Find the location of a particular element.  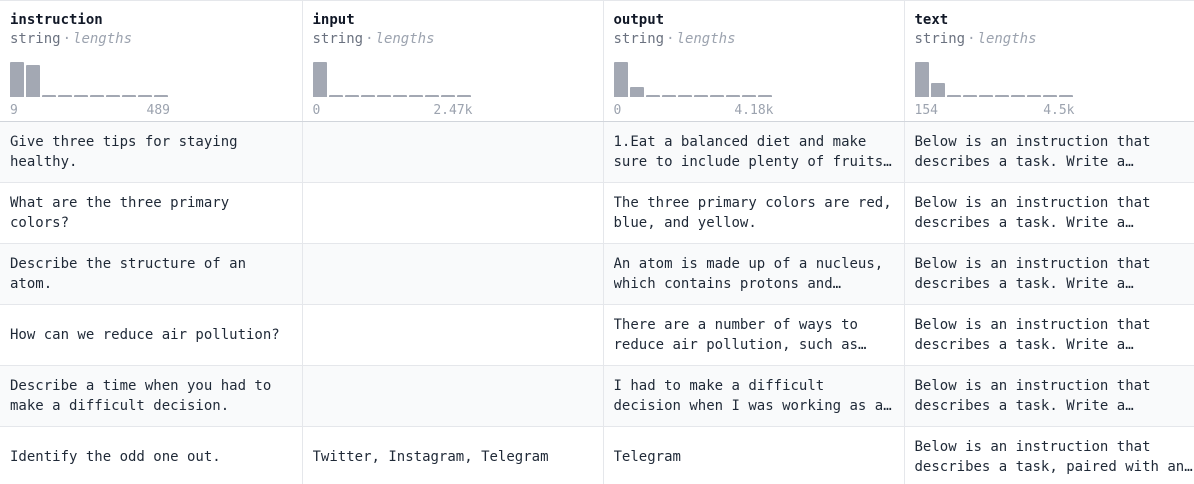

column-header-instruction: instruction string · lengths 9 489 is located at coordinates (151, 61).